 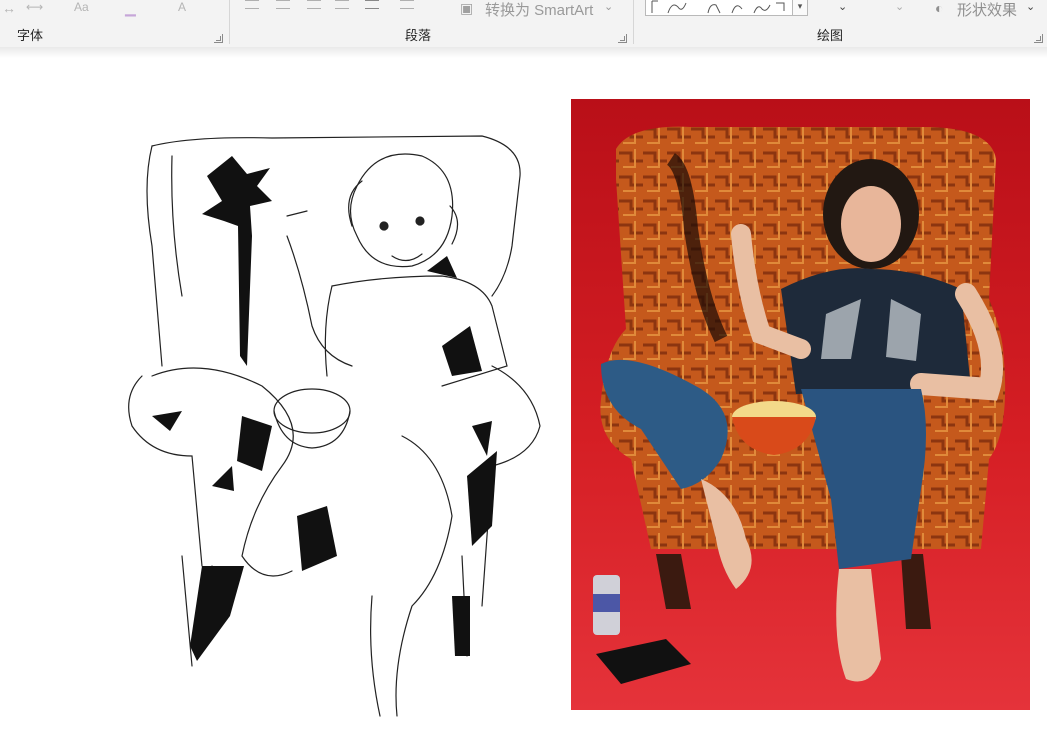 What do you see at coordinates (466, 8) in the screenshot?
I see `smartart-icon: ▣` at bounding box center [466, 8].